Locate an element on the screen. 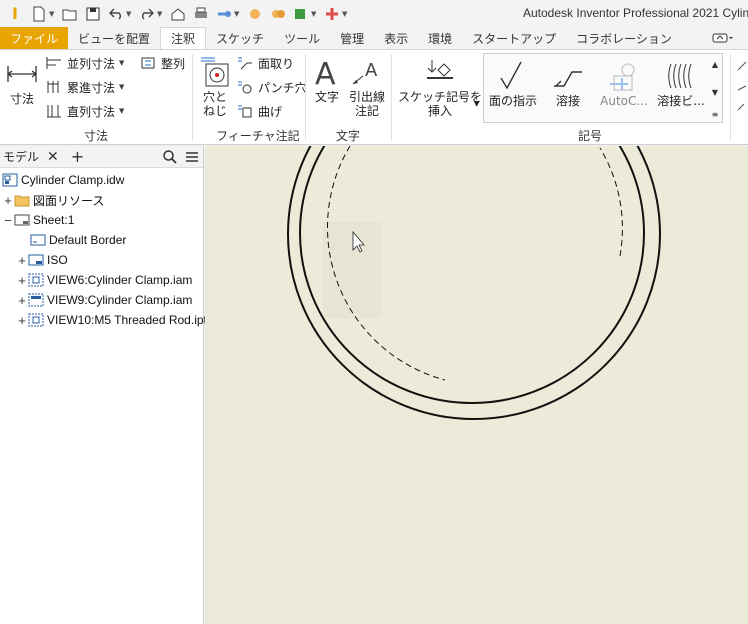 The width and height of the screenshot is (748, 624). text-icon: A is located at coordinates (327, 72).